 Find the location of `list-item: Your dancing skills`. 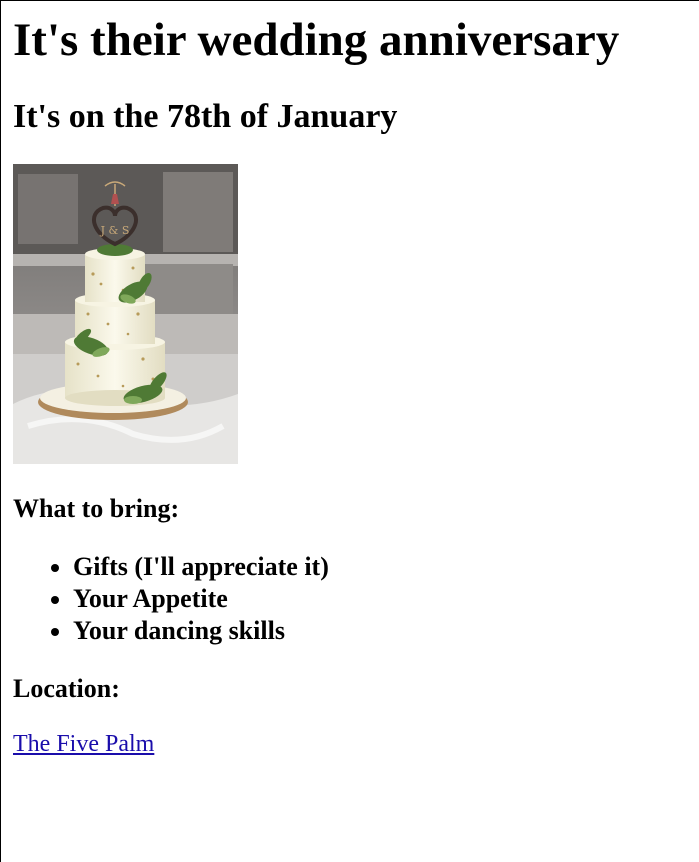

list-item: Your dancing skills is located at coordinates (382, 631).